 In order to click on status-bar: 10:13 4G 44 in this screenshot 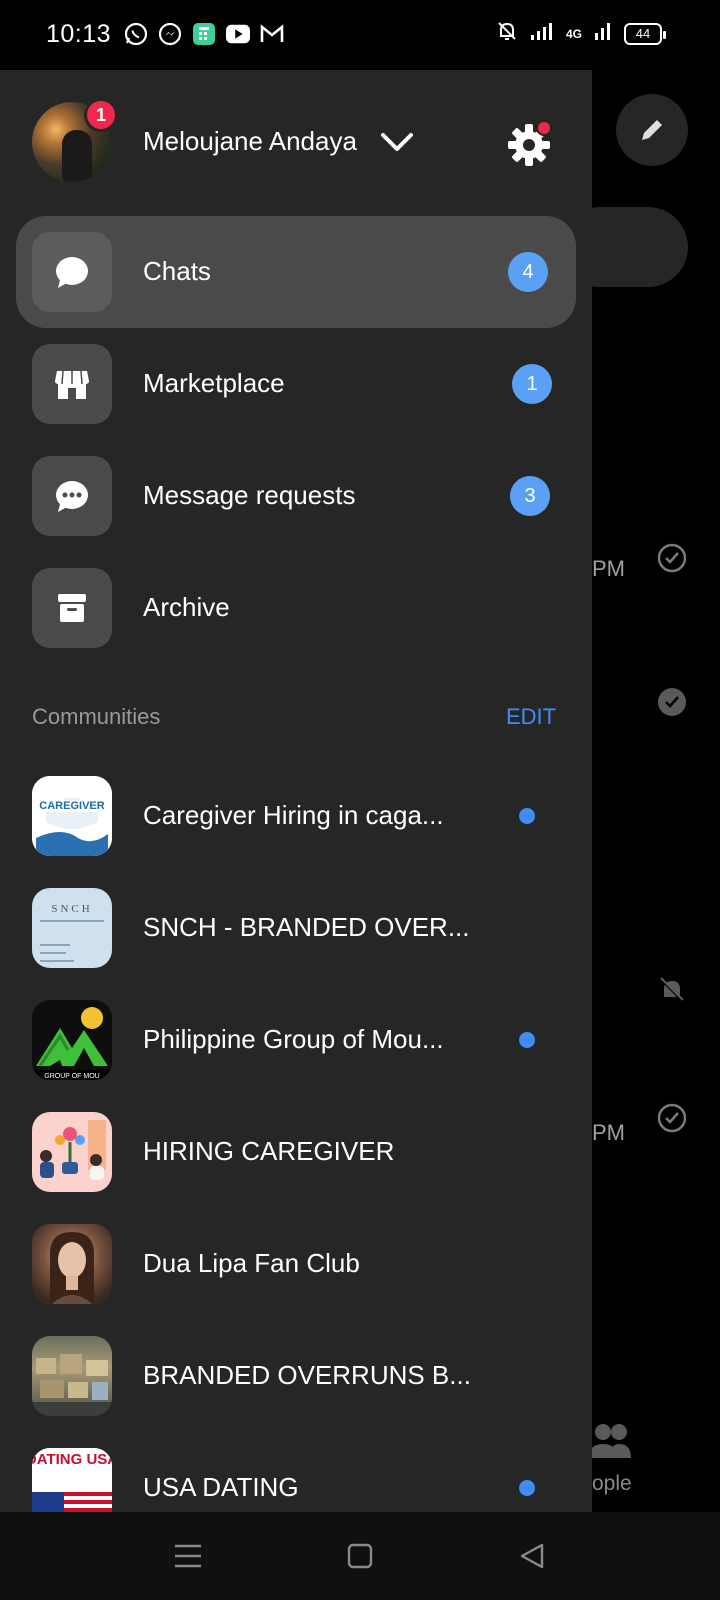, I will do `click(360, 35)`.